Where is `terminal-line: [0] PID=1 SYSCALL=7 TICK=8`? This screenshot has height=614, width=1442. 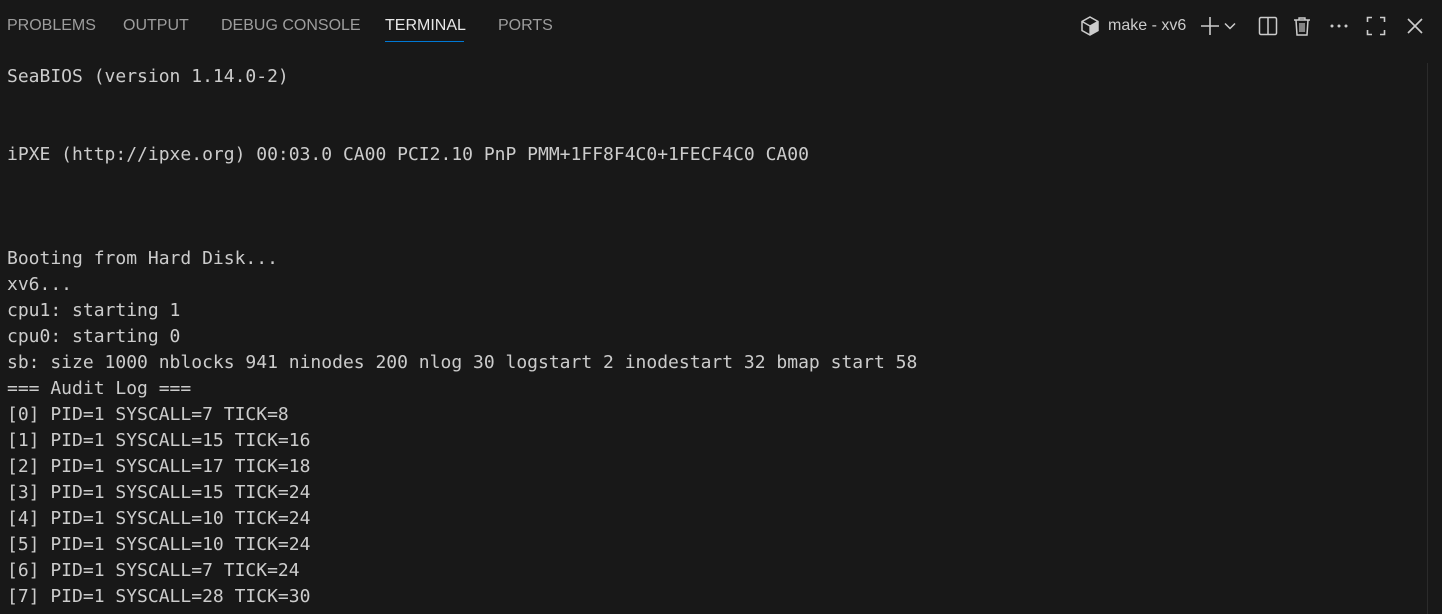 terminal-line: [0] PID=1 SYSCALL=7 TICK=8 is located at coordinates (148, 414).